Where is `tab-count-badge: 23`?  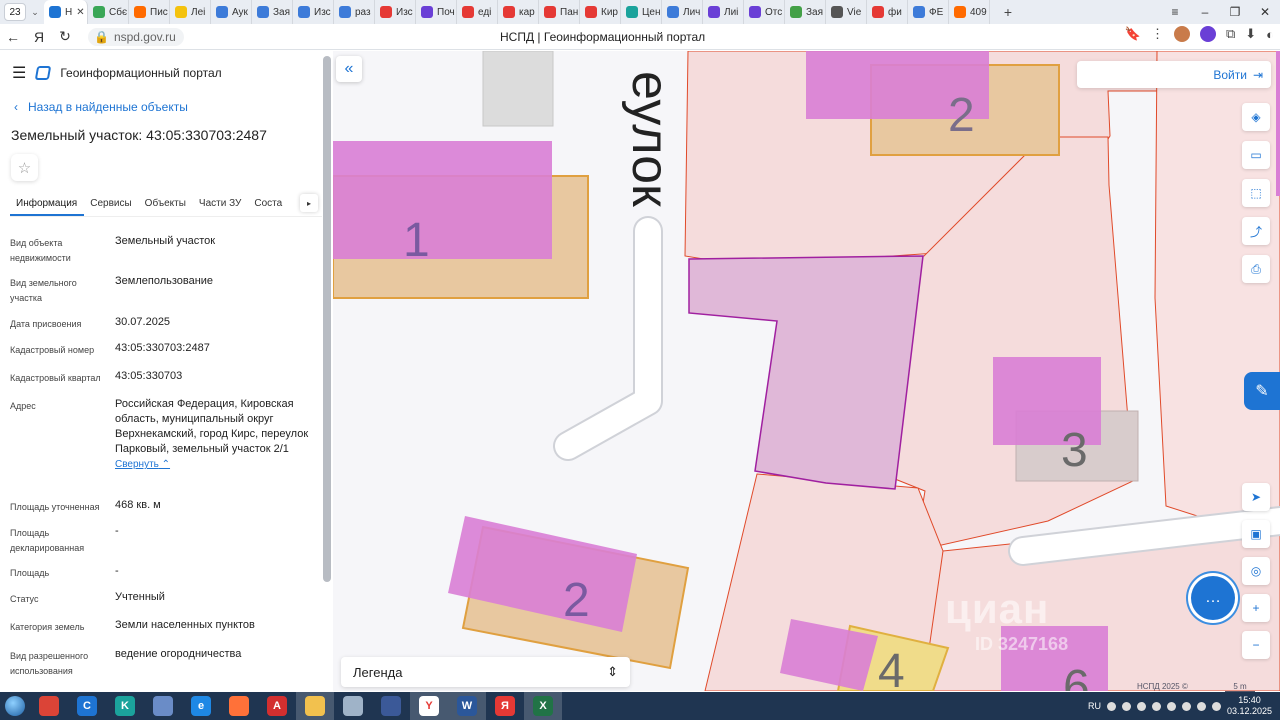 tab-count-badge: 23 is located at coordinates (15, 12).